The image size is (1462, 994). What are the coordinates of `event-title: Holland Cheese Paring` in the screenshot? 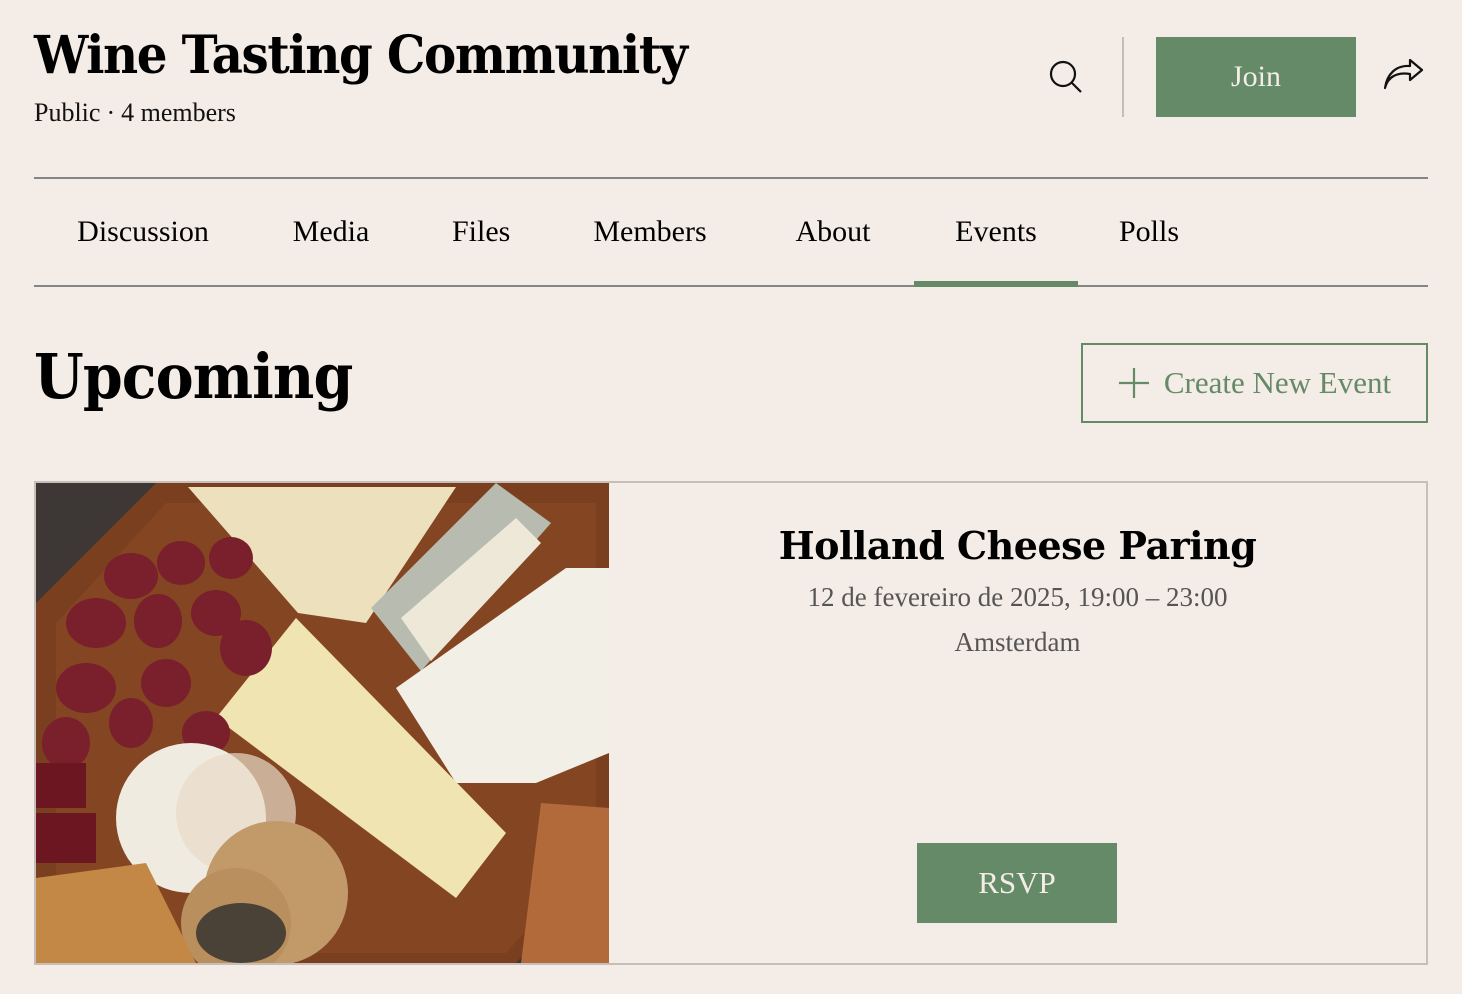 It's located at (1017, 545).